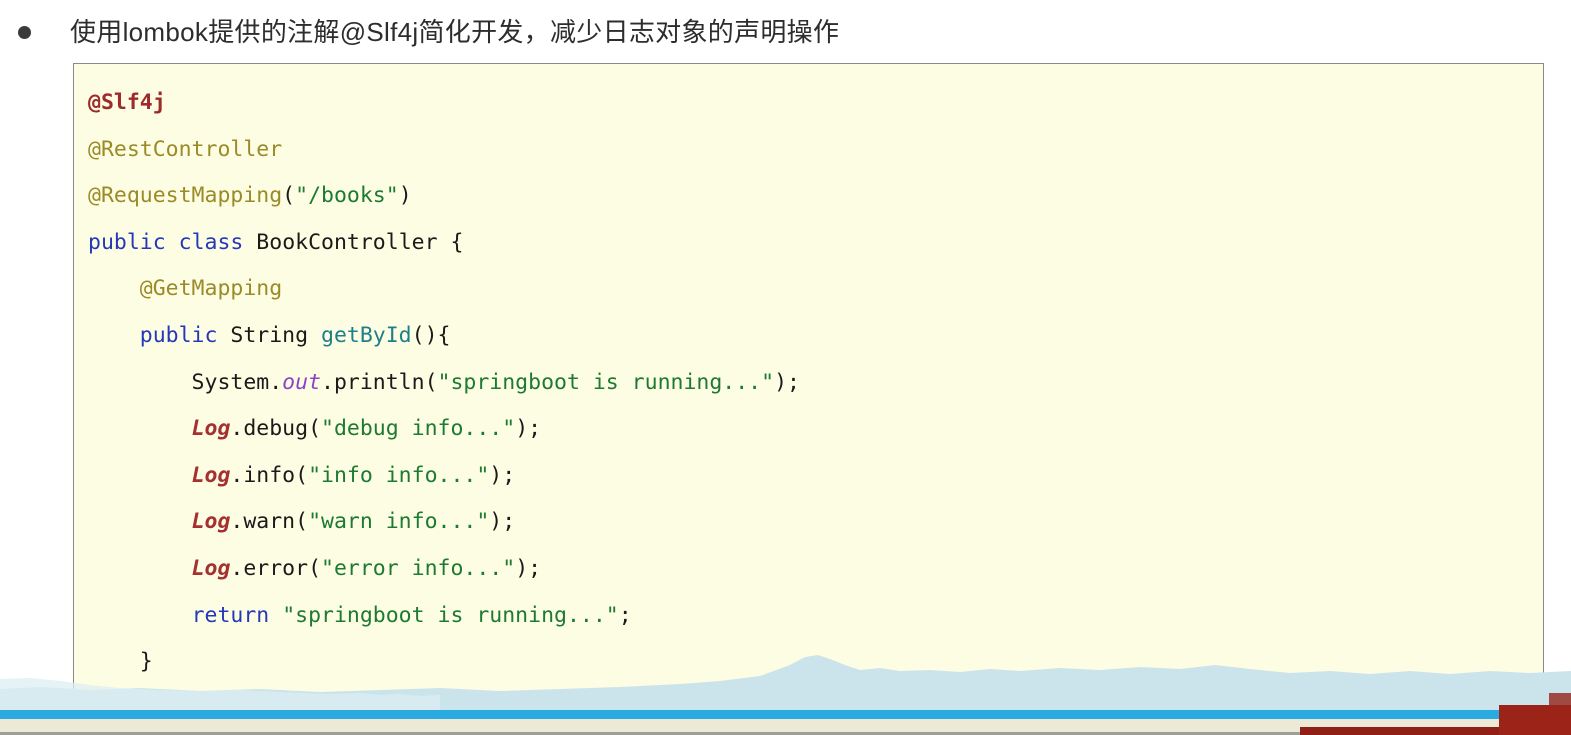  What do you see at coordinates (211, 289) in the screenshot?
I see `code-token: @GetMapping` at bounding box center [211, 289].